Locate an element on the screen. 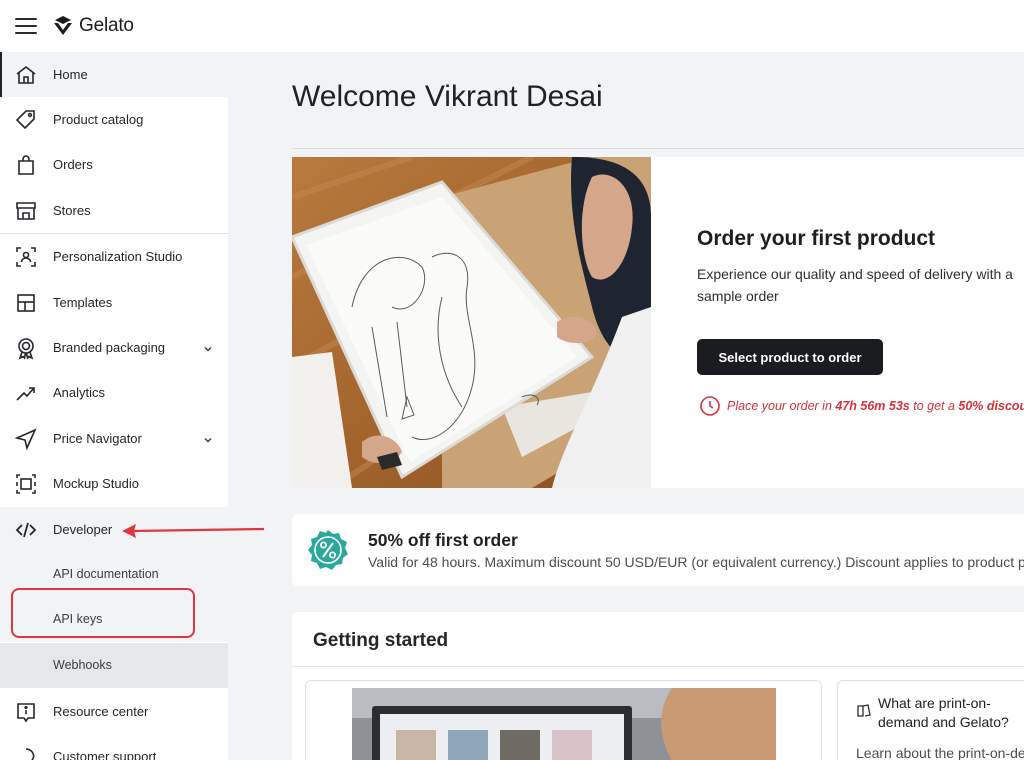 The width and height of the screenshot is (1024, 760). top-bar: Gelato is located at coordinates (512, 26).